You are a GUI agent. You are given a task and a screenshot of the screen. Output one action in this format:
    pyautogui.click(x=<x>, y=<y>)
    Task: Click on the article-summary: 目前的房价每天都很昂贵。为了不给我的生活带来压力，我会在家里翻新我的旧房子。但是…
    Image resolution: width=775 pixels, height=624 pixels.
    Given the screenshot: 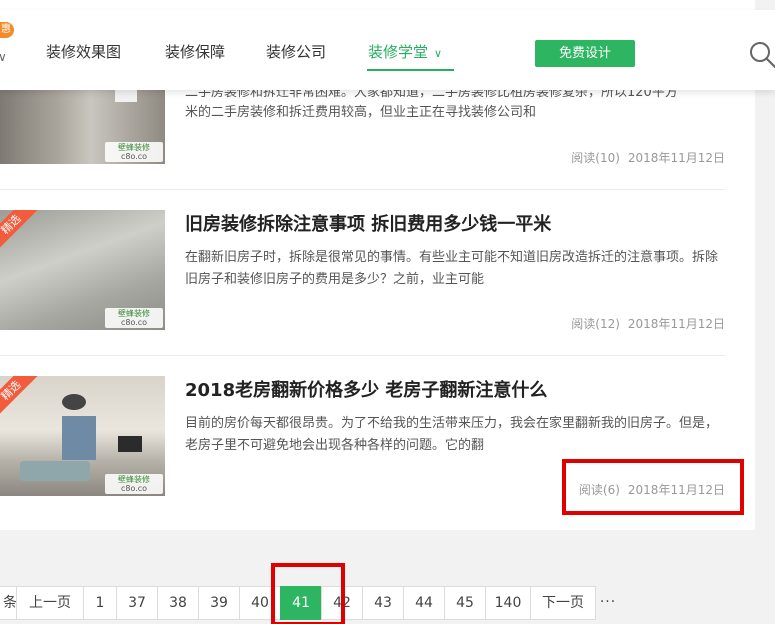 What is the action you would take?
    pyautogui.click(x=452, y=434)
    